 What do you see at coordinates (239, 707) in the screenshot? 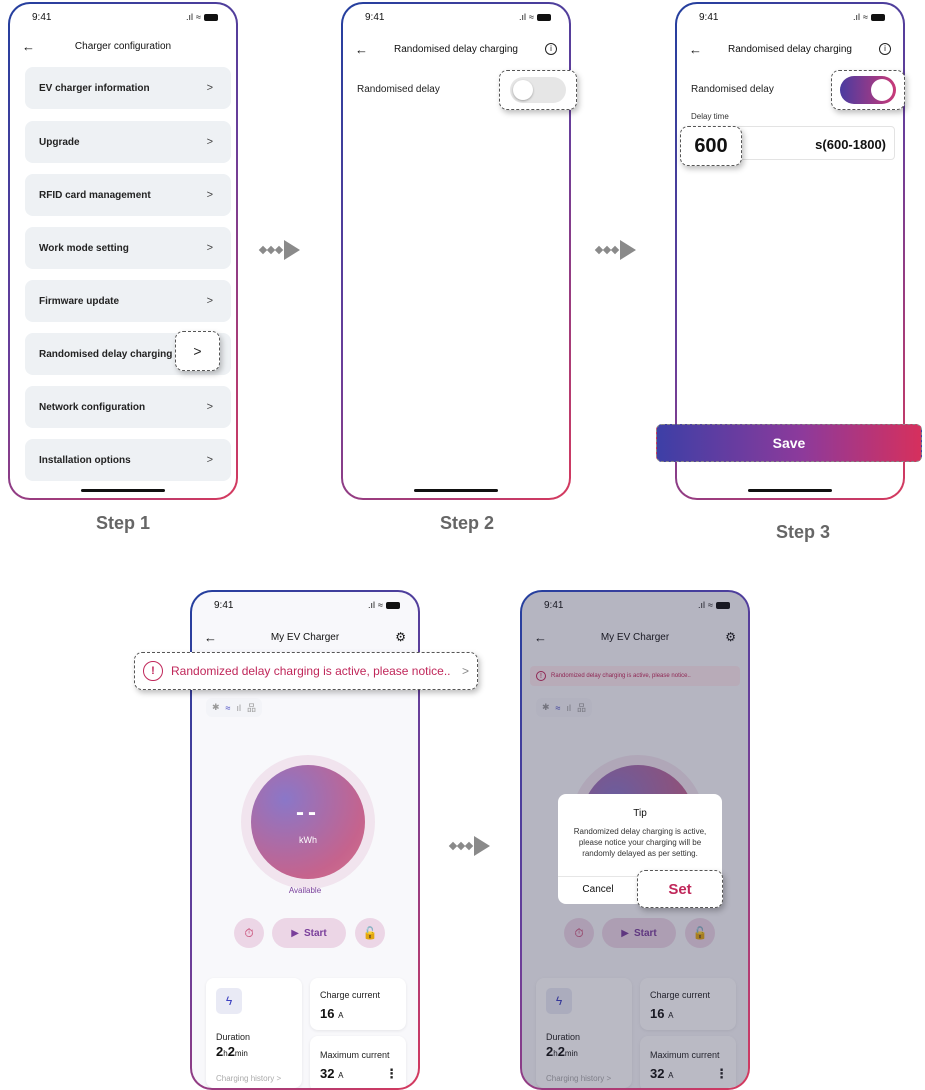
I see `cellular-icon: ıl` at bounding box center [239, 707].